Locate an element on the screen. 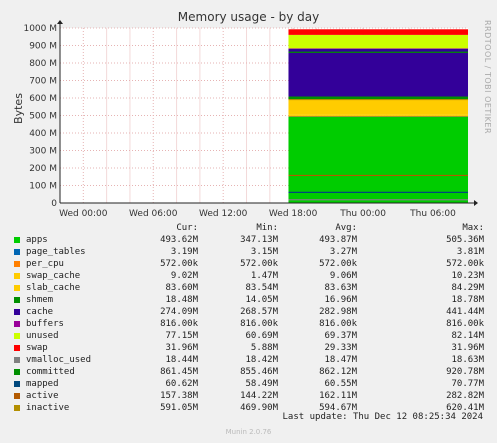 The height and width of the screenshot is (443, 497). legend-row-swap: swap 31.96M 5.88M 29.33M 31.96M is located at coordinates (248, 348).